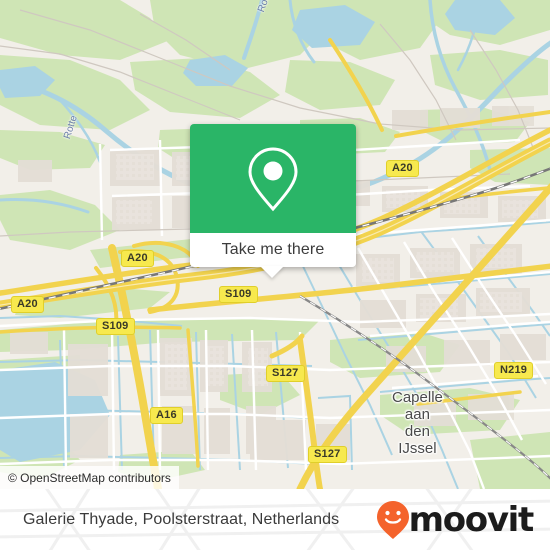 Image resolution: width=550 pixels, height=550 pixels. I want to click on callout-image-area, so click(273, 178).